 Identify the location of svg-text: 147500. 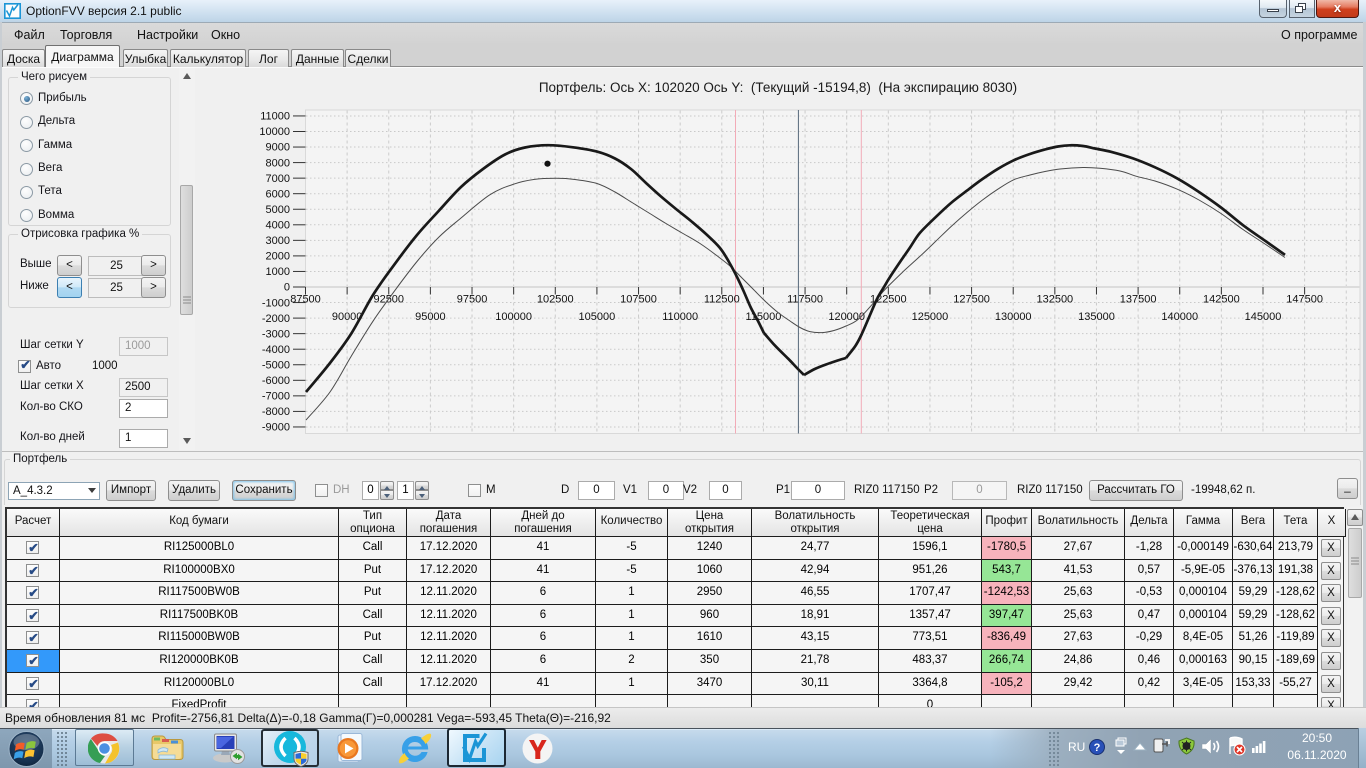
(1304, 300).